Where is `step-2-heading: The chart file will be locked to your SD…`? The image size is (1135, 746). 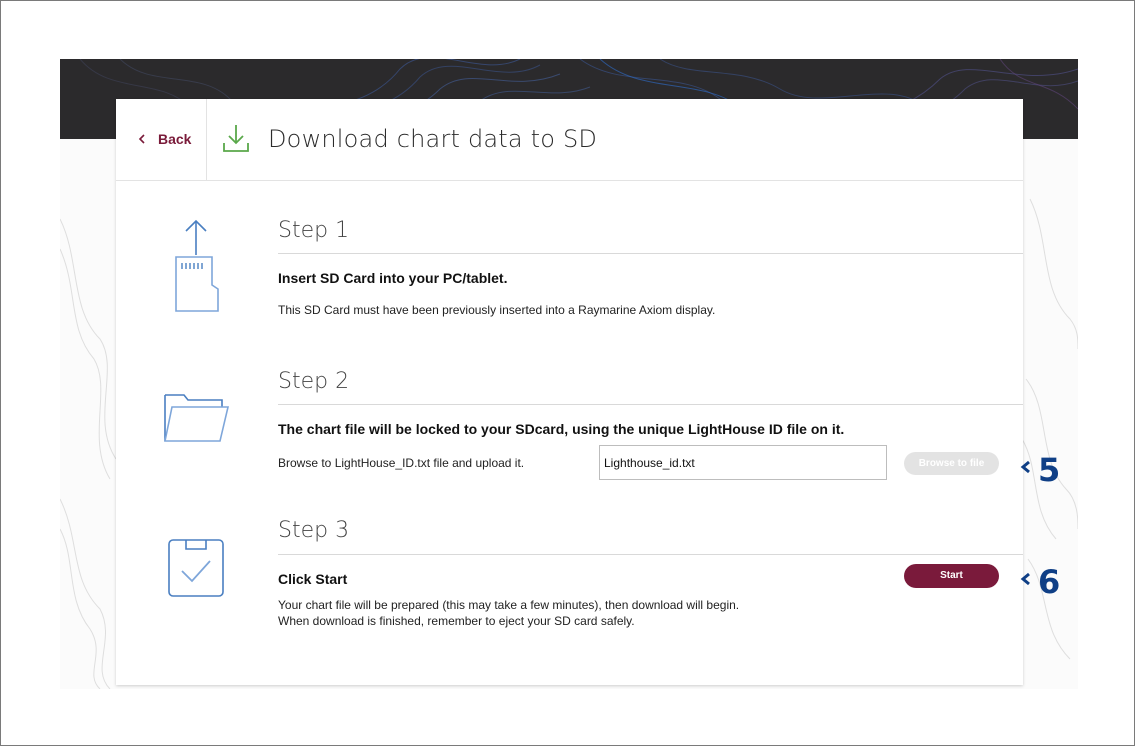
step-2-heading: The chart file will be locked to your SD… is located at coordinates (561, 429).